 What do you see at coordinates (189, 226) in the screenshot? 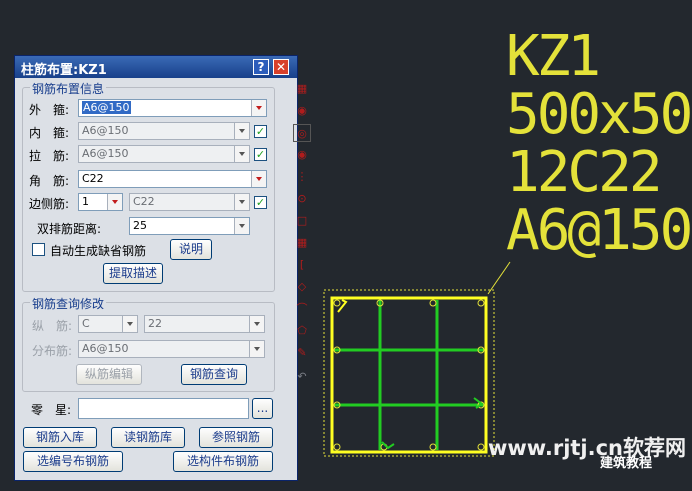
I see `double-row-select: 25` at bounding box center [189, 226].